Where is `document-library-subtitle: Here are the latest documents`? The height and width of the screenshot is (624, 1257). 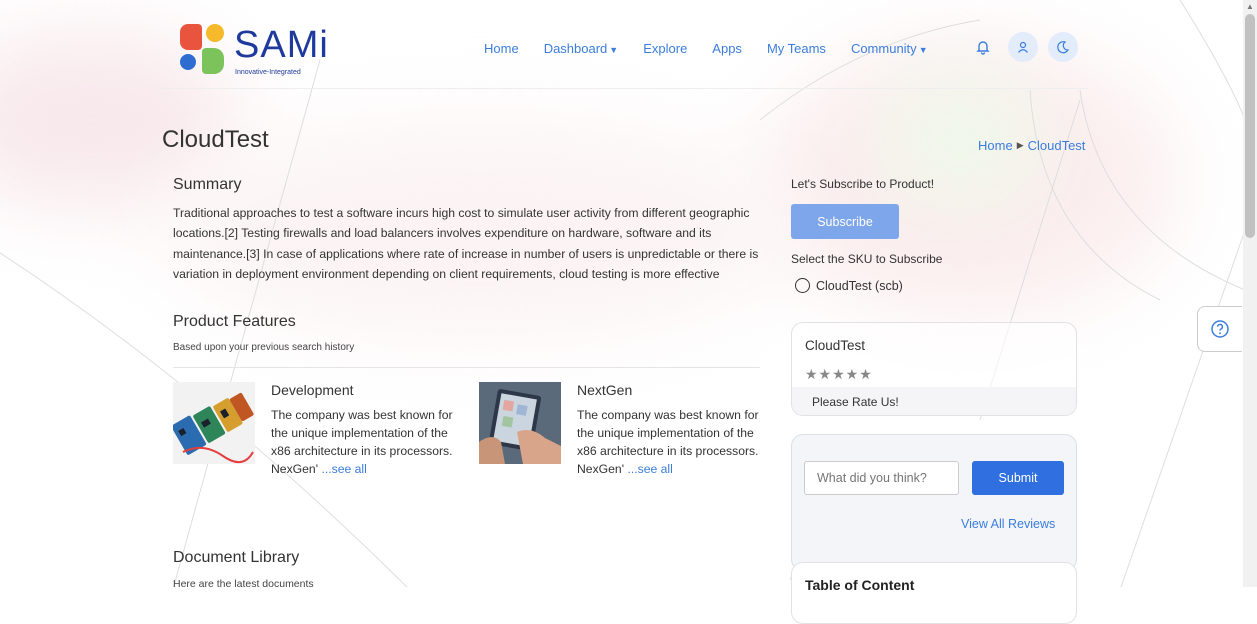 document-library-subtitle: Here are the latest documents is located at coordinates (243, 584).